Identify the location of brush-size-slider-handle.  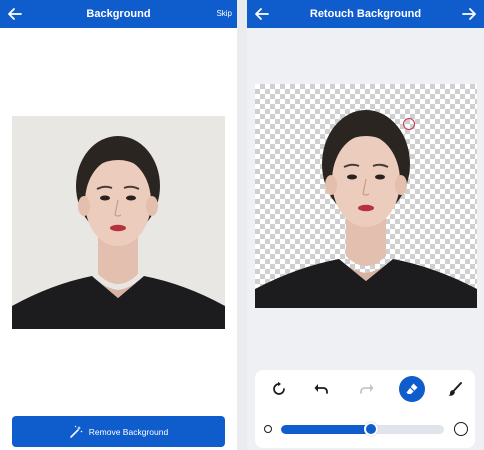
(370, 429).